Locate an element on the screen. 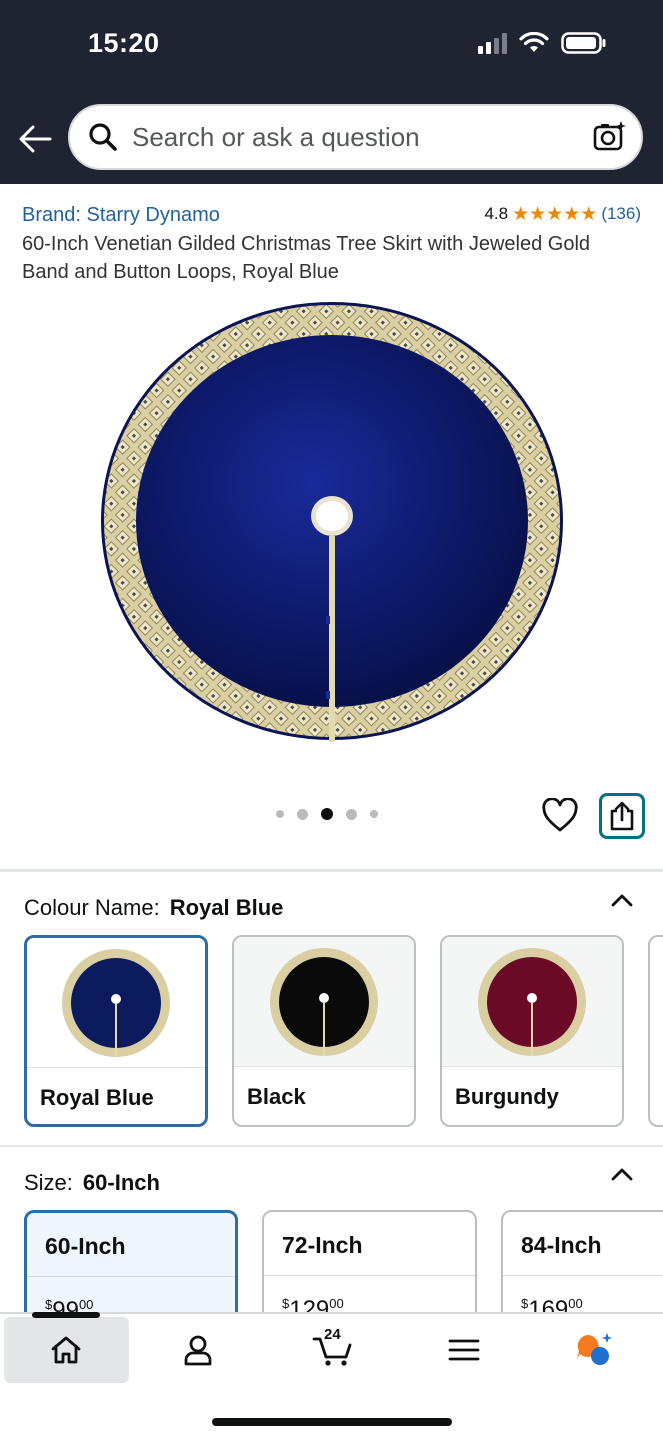 The width and height of the screenshot is (663, 1440). colour-selector-label: Colour Name: Royal Blue is located at coordinates (153, 908).